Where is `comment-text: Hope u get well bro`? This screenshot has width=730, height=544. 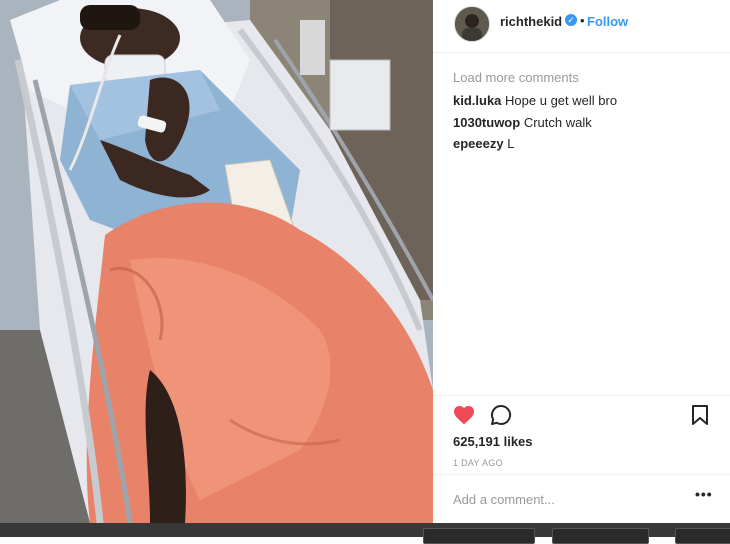 comment-text: Hope u get well bro is located at coordinates (561, 100).